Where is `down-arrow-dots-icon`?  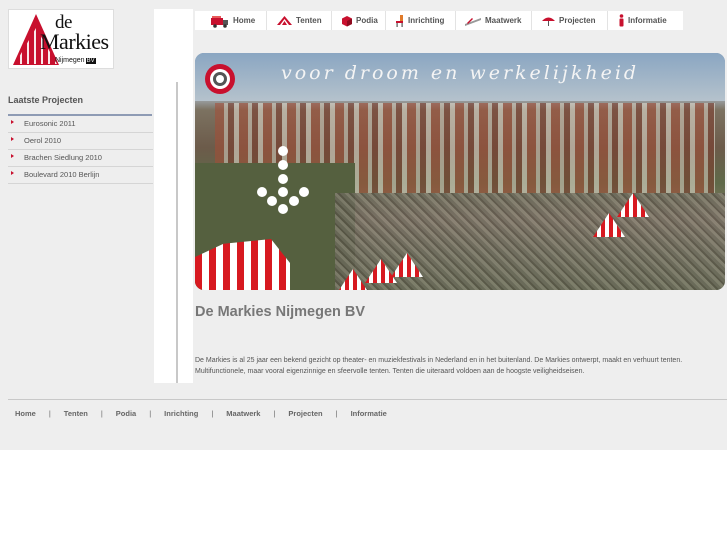
down-arrow-dots-icon is located at coordinates (283, 180).